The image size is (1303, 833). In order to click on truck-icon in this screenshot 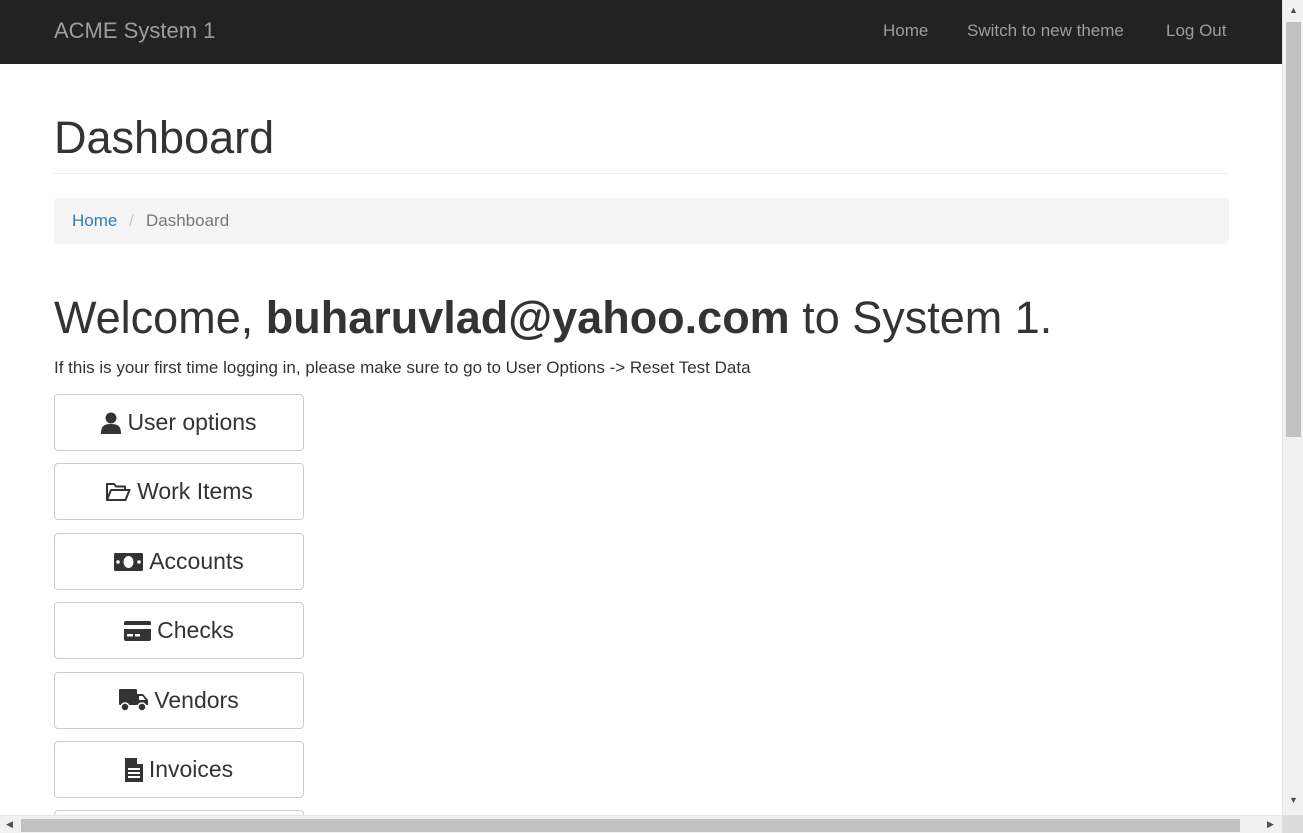, I will do `click(134, 700)`.